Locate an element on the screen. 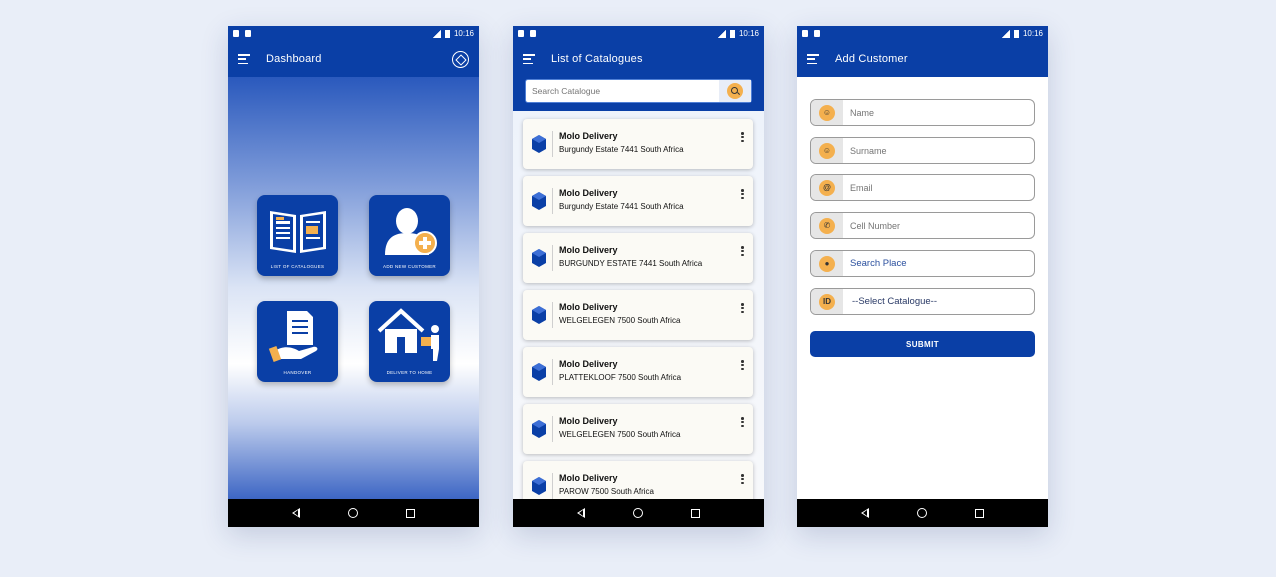 This screenshot has width=1276, height=577. email-field: @ is located at coordinates (922, 187).